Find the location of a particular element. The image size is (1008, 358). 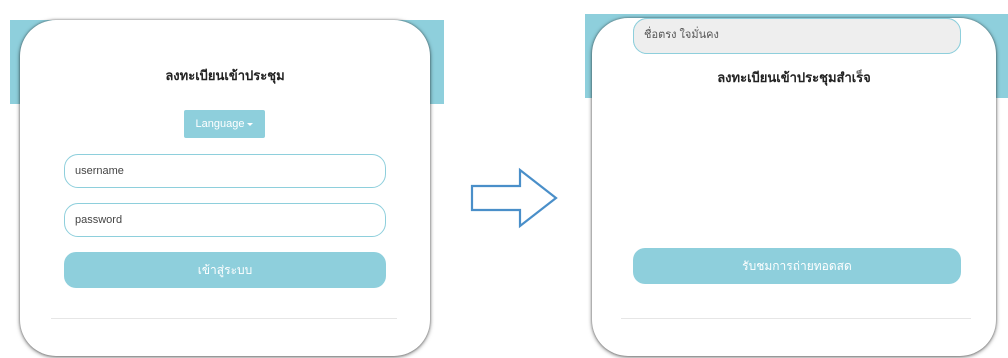

login-button: เข้าสู่ระบบ is located at coordinates (225, 270).